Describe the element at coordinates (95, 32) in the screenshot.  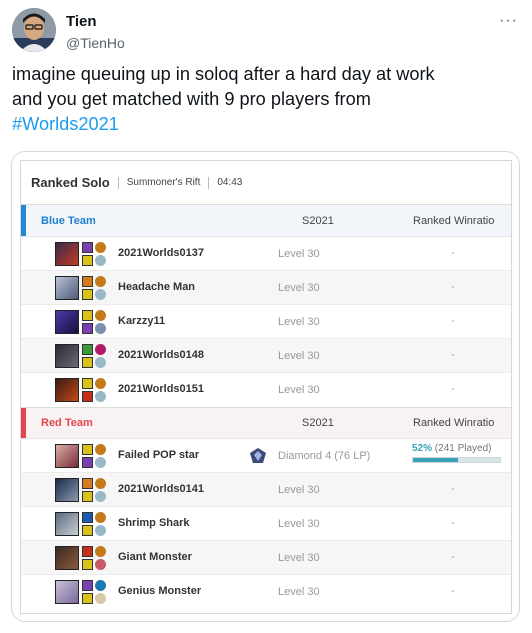
I see `author-info: Tien @TienHo` at that location.